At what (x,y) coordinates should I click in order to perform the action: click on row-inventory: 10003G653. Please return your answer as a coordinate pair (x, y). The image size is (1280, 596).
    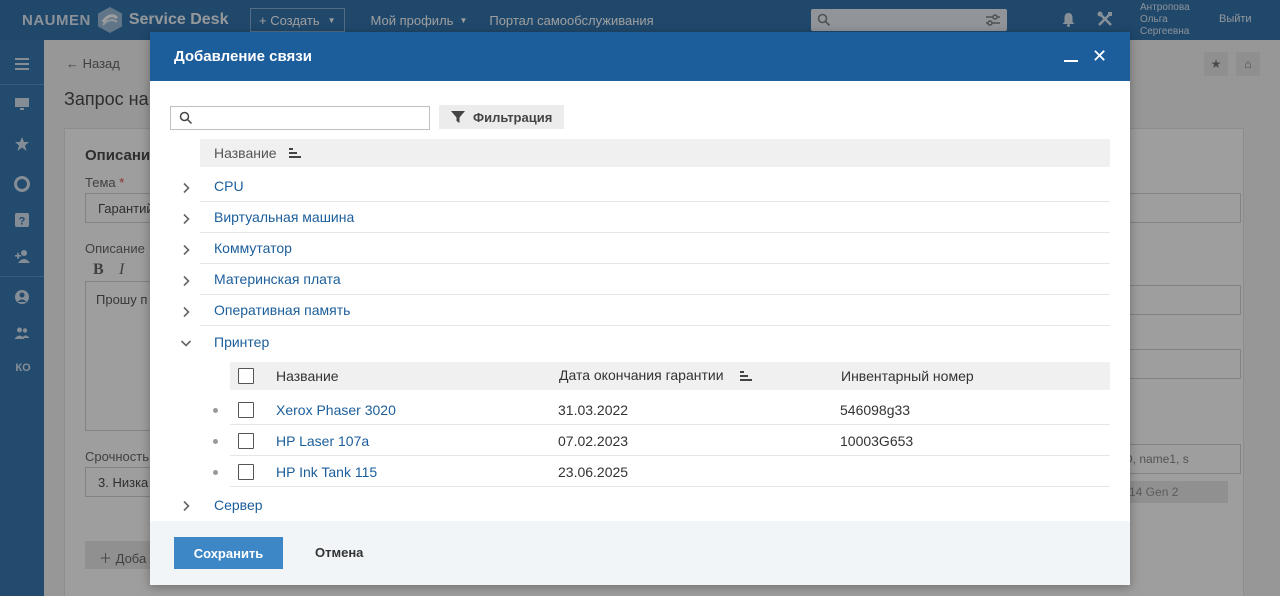
    Looking at the image, I should click on (877, 441).